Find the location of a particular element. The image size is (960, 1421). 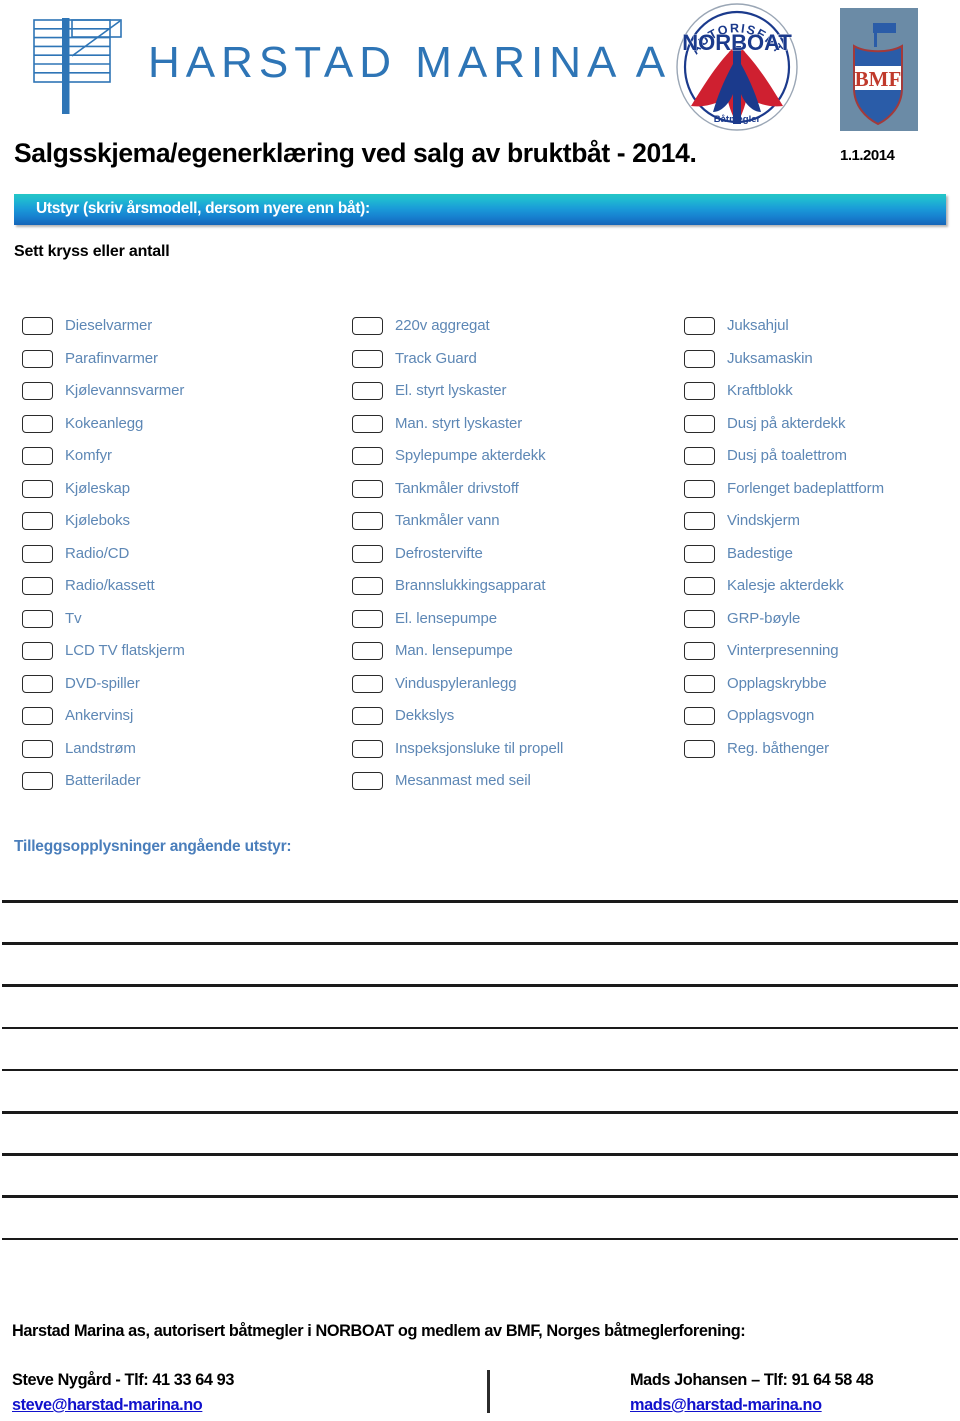

contact-email-left: steve@harstad-marina.no is located at coordinates (107, 1405).